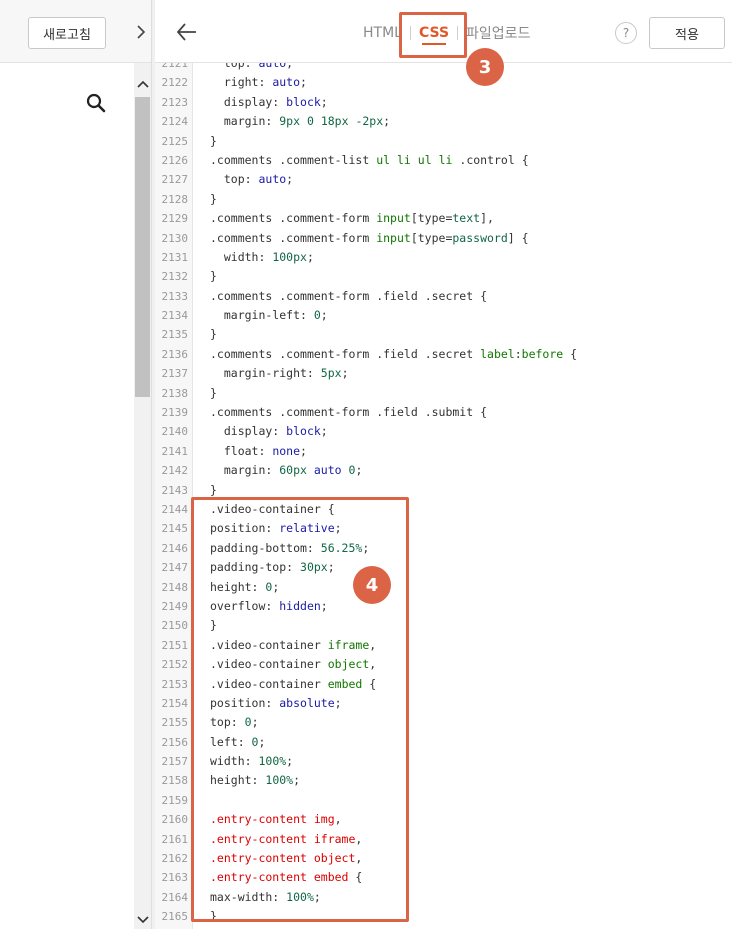 This screenshot has height=929, width=732. What do you see at coordinates (175, 800) in the screenshot?
I see `line-number: 2159` at bounding box center [175, 800].